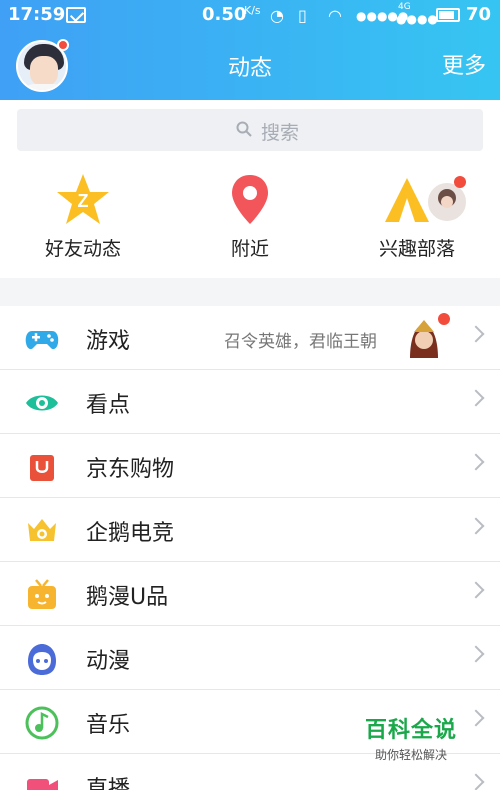 This screenshot has width=500, height=790. I want to click on esports-crown-icon, so click(42, 530).